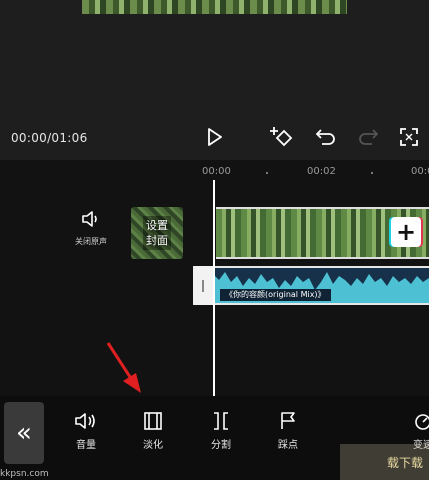 This screenshot has height=480, width=429. I want to click on site-watermark: kkpsn.com, so click(24, 474).